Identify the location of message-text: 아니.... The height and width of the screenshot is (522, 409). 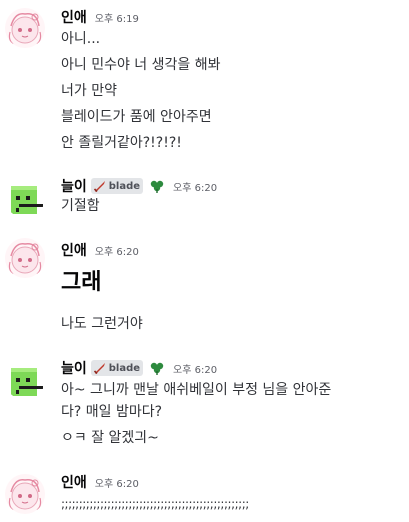
(81, 39).